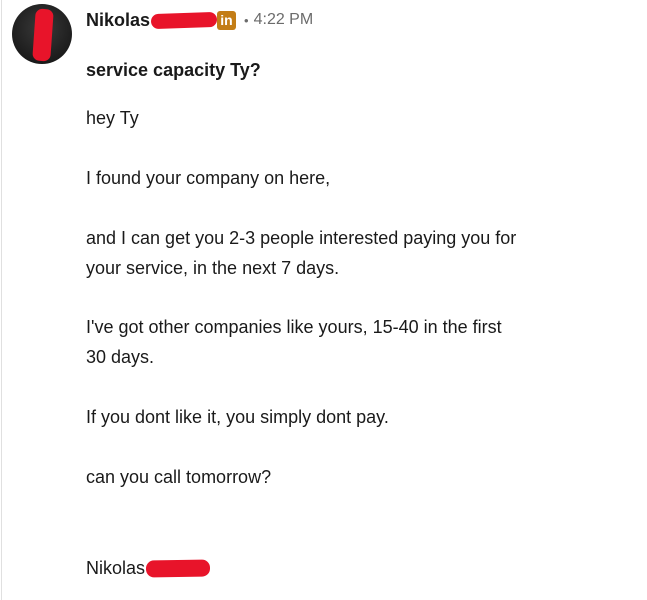  I want to click on sender-avatar, so click(42, 34).